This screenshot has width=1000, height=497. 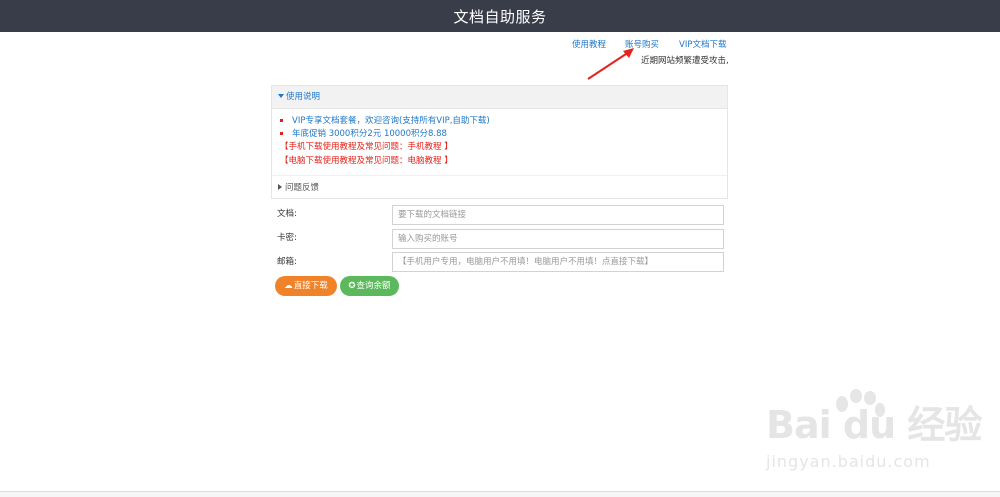 What do you see at coordinates (306, 286) in the screenshot?
I see `direct-download-button: ☁直接下载` at bounding box center [306, 286].